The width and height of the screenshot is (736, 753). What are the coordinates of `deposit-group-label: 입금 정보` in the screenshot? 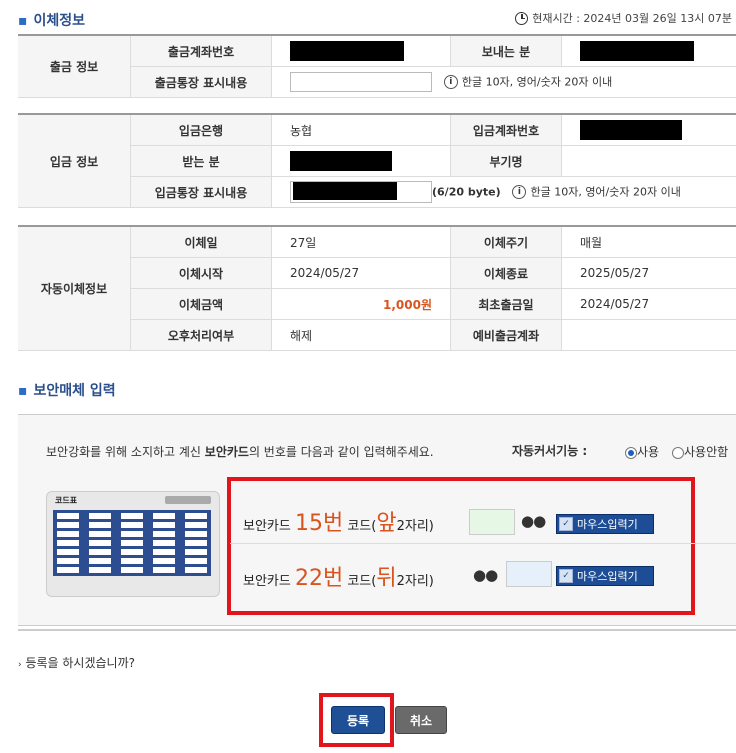 It's located at (74, 160).